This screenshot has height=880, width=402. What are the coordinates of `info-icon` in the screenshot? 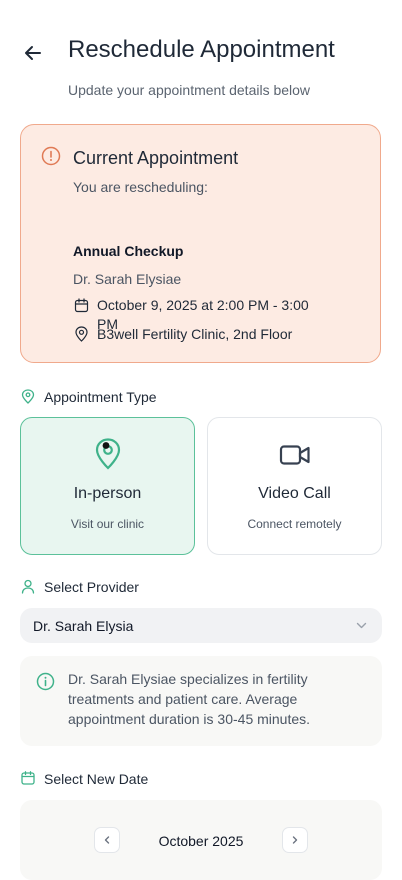 It's located at (45, 681).